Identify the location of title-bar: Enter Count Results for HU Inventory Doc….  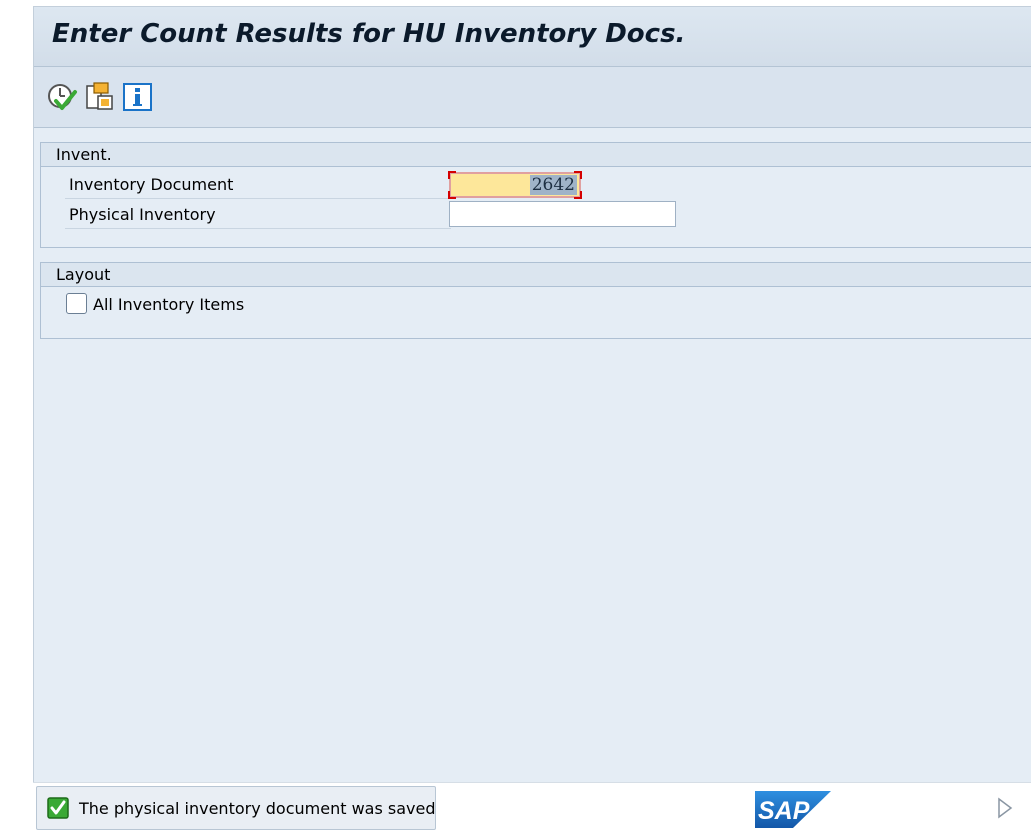
(532, 37).